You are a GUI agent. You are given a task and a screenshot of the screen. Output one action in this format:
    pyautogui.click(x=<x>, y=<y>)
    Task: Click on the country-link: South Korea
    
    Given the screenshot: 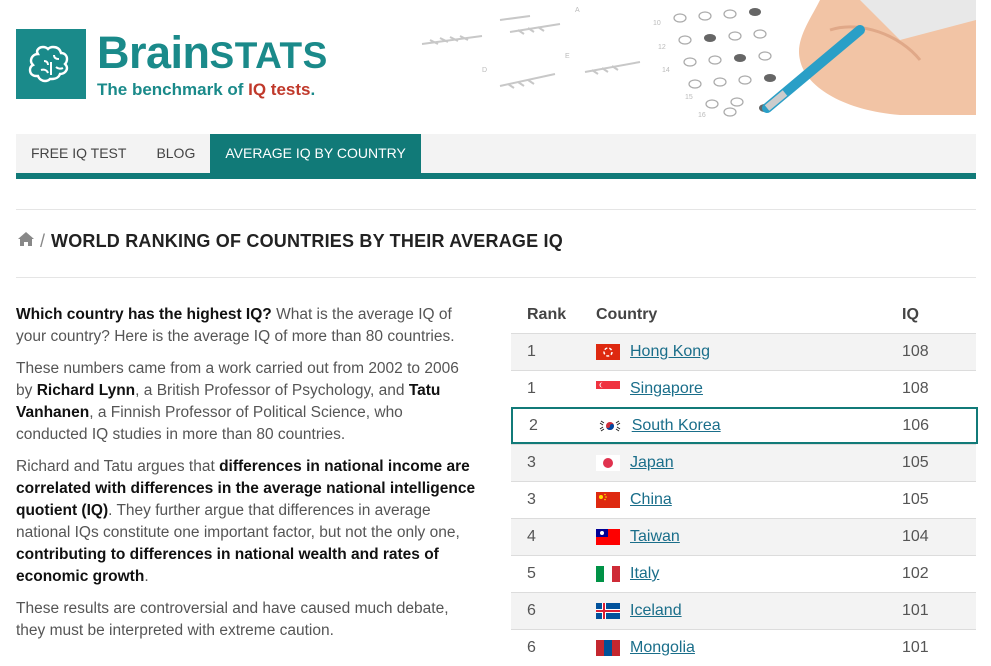 What is the action you would take?
    pyautogui.click(x=676, y=426)
    